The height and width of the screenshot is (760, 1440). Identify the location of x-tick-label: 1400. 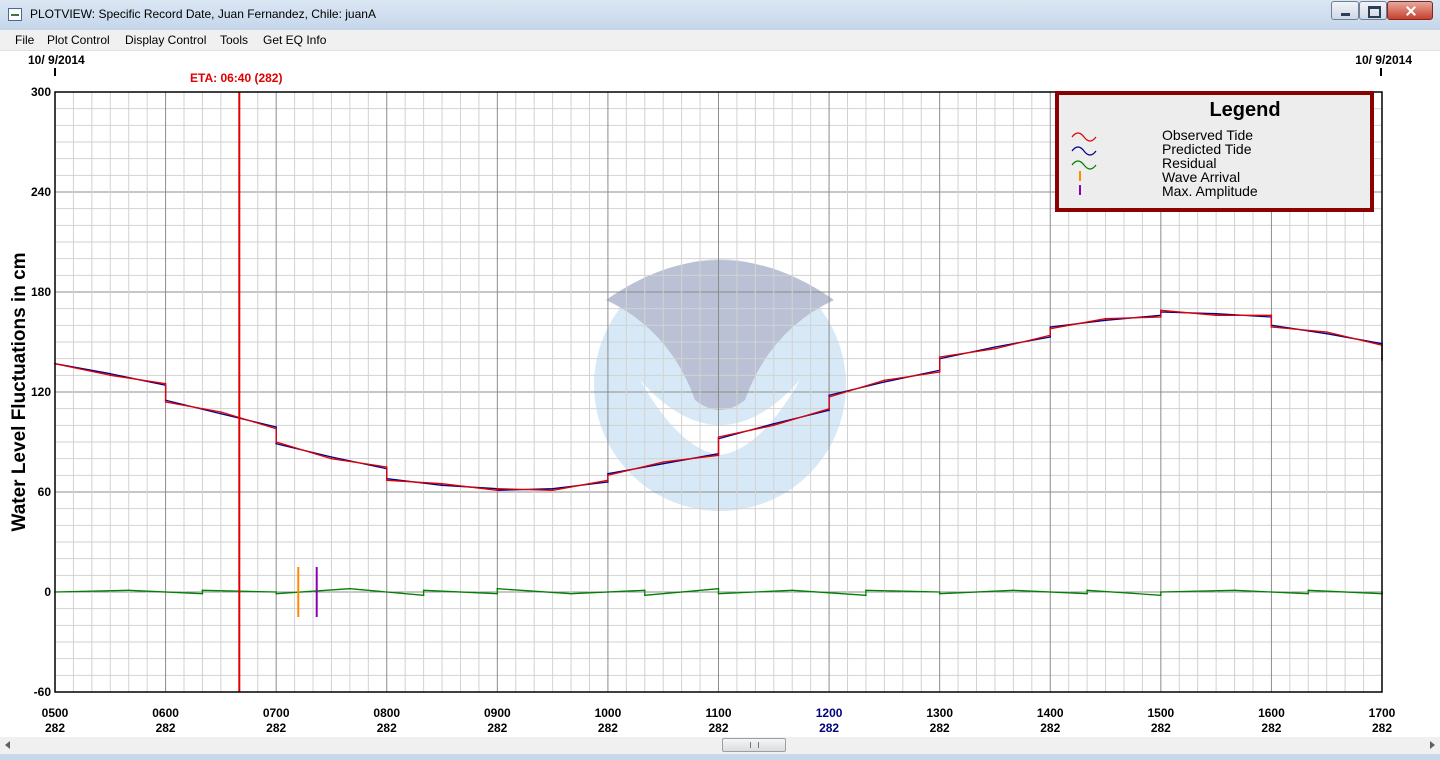
(1050, 713).